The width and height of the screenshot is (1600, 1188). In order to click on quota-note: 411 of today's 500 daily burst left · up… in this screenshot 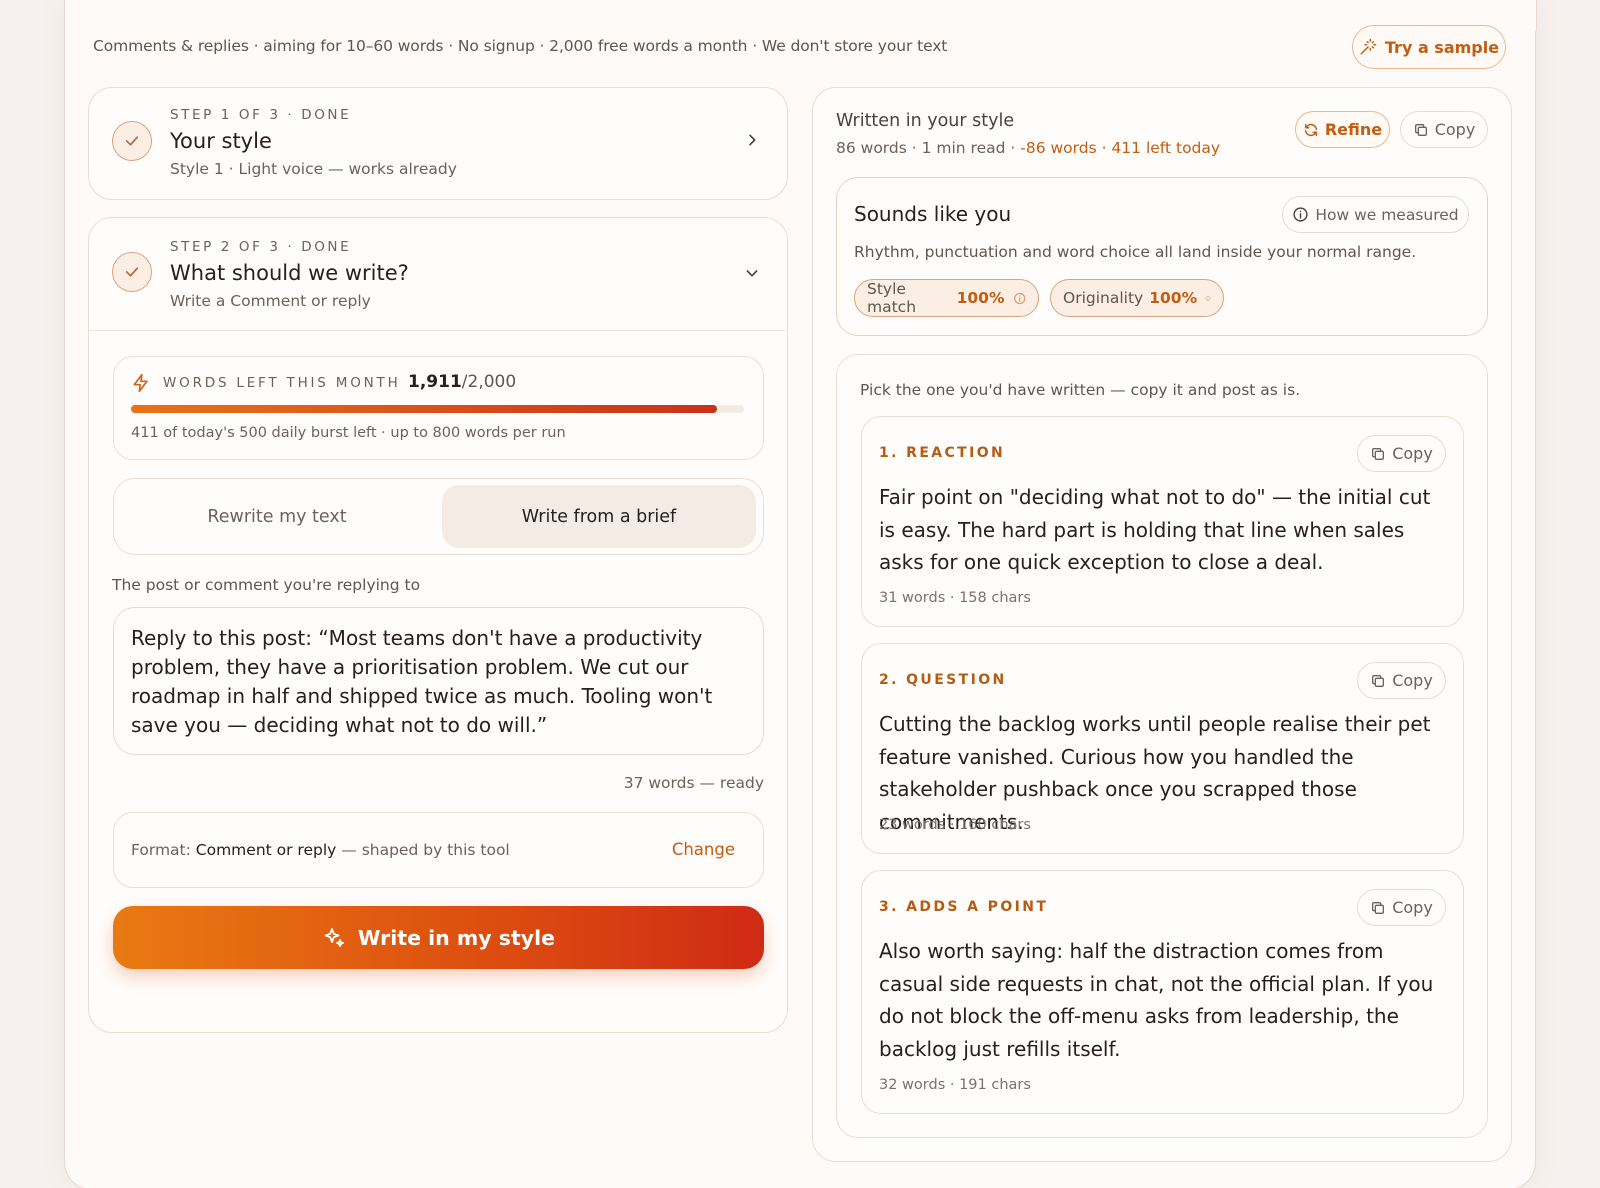, I will do `click(348, 433)`.